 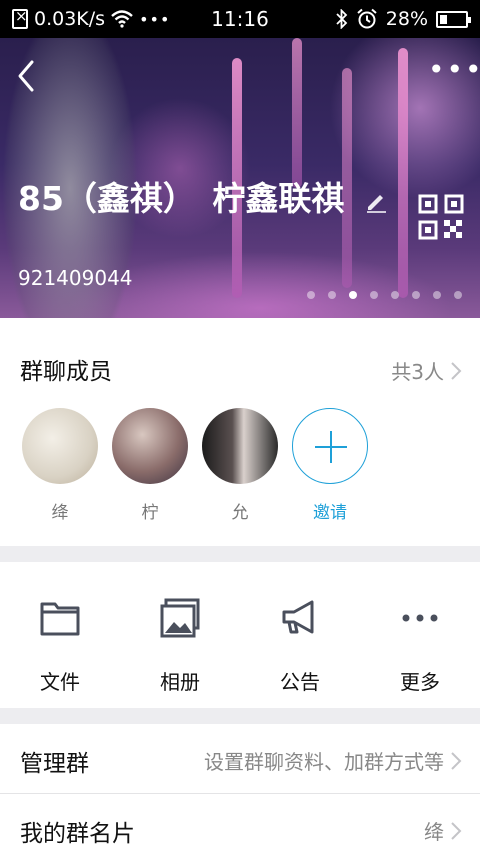 What do you see at coordinates (240, 824) in the screenshot?
I see `my-group-card-row: 我的群名片 绛` at bounding box center [240, 824].